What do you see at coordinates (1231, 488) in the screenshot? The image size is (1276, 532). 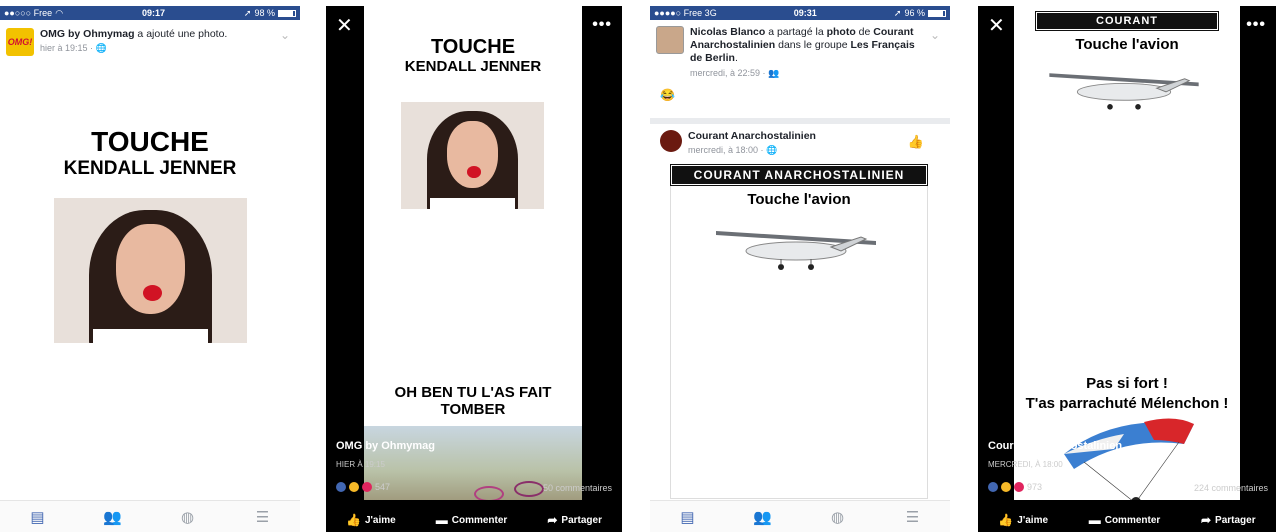 I see `comments-count: 224 commentaires` at bounding box center [1231, 488].